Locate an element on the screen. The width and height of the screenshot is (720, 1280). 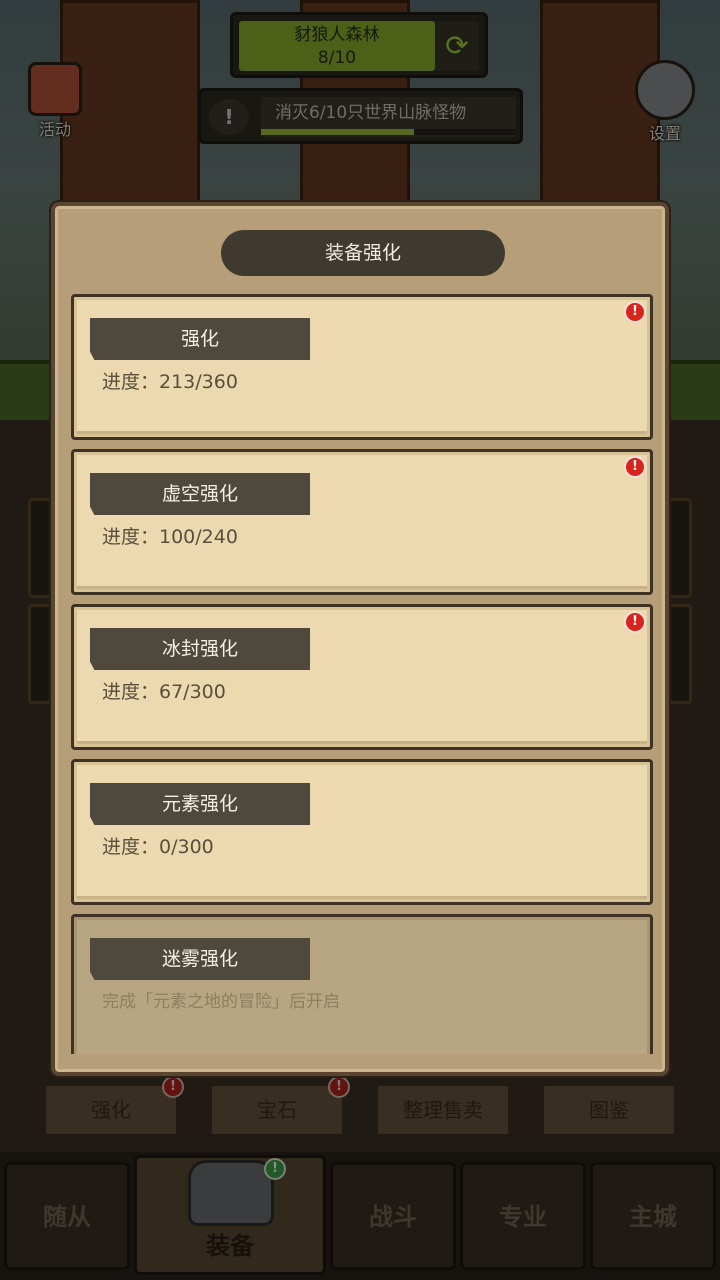
unlock-requirement: 完成「元素之地的冒险」后开启 is located at coordinates (221, 1002).